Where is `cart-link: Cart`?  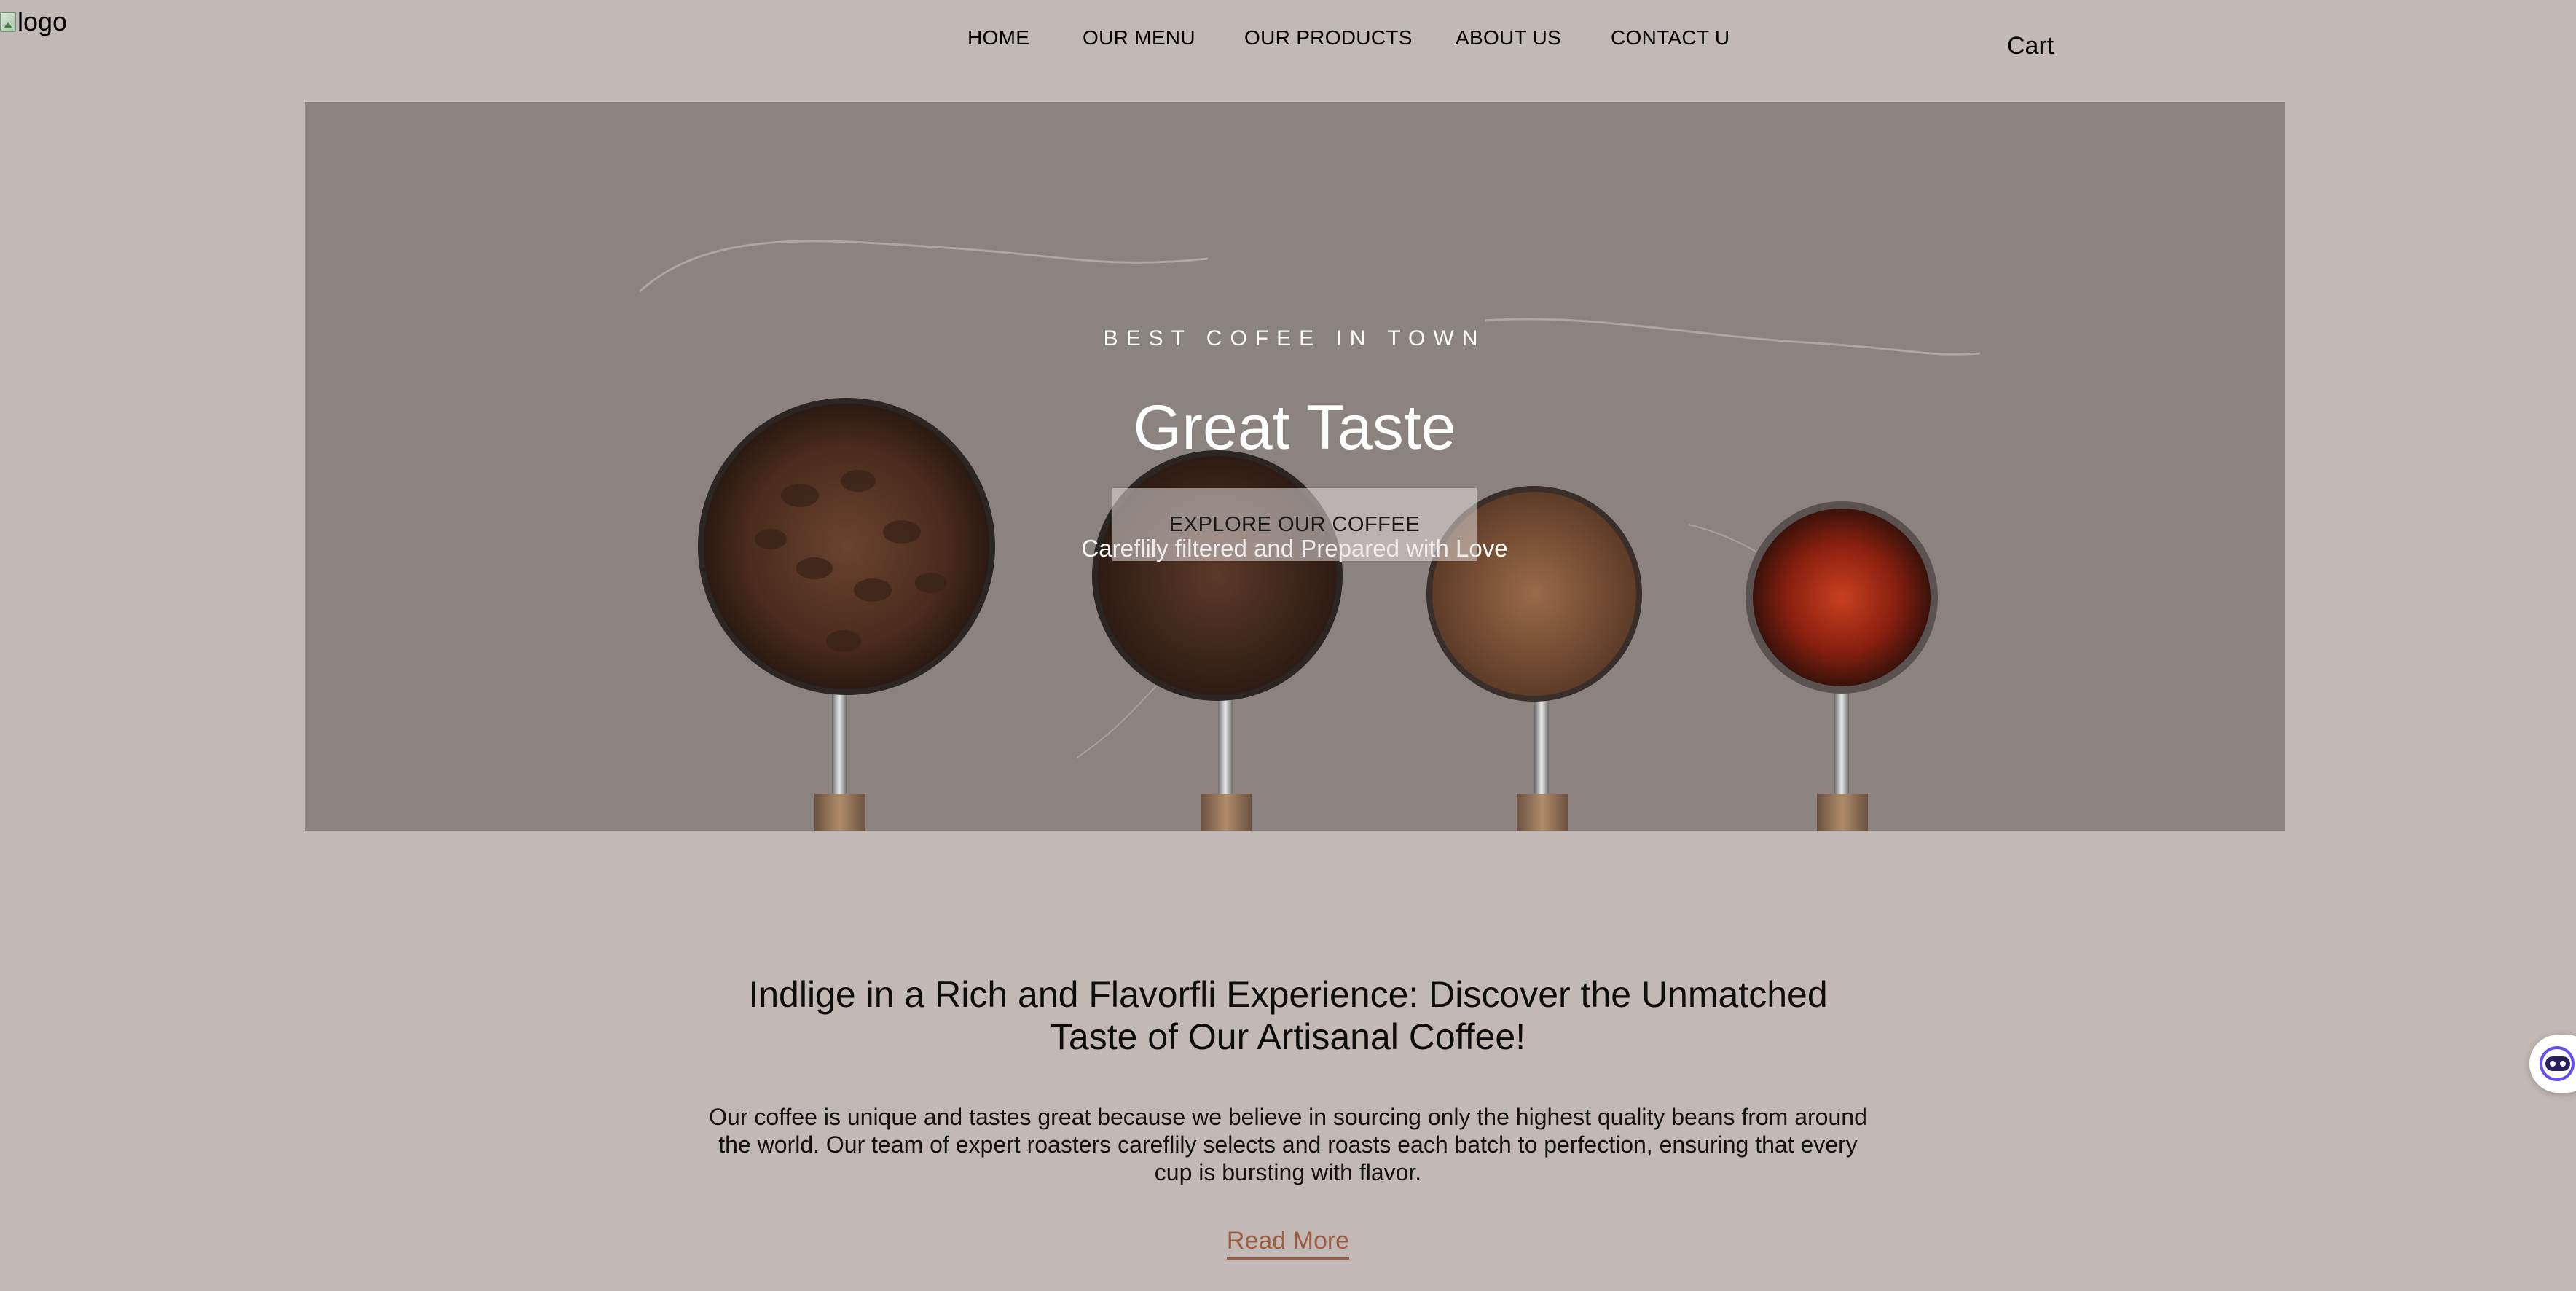
cart-link: Cart is located at coordinates (2030, 46).